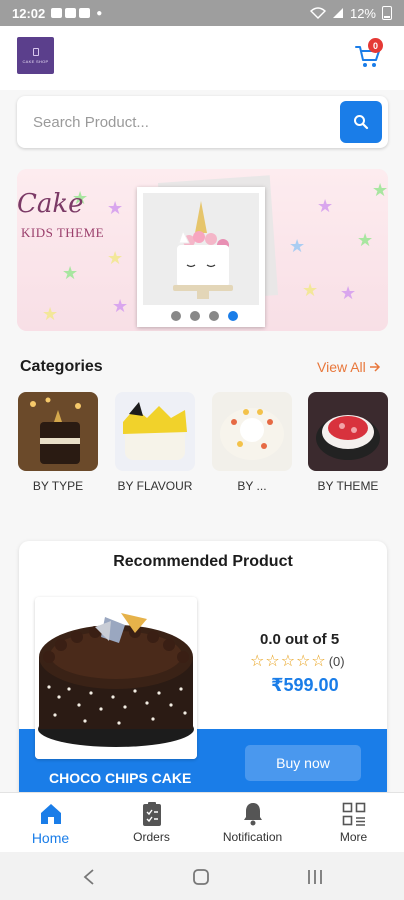 This screenshot has height=900, width=404. What do you see at coordinates (348, 486) in the screenshot?
I see `category-label: BY THEME` at bounding box center [348, 486].